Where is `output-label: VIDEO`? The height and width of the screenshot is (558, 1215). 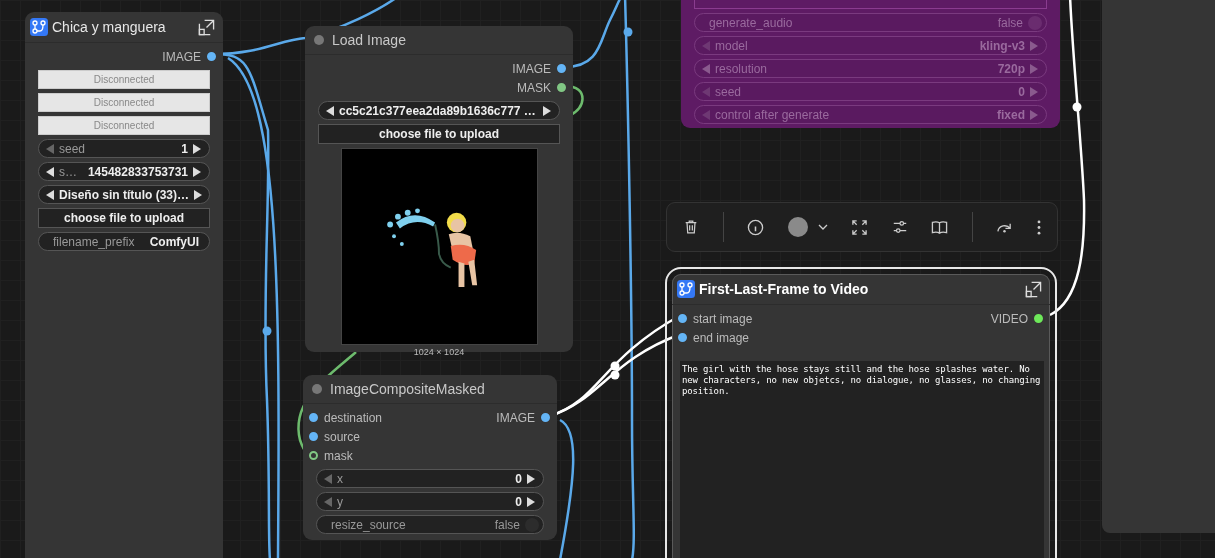 output-label: VIDEO is located at coordinates (1009, 318).